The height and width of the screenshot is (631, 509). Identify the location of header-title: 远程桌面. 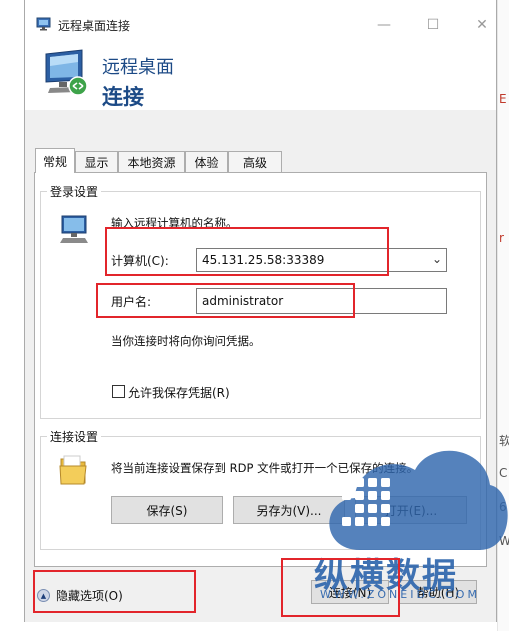
(138, 67).